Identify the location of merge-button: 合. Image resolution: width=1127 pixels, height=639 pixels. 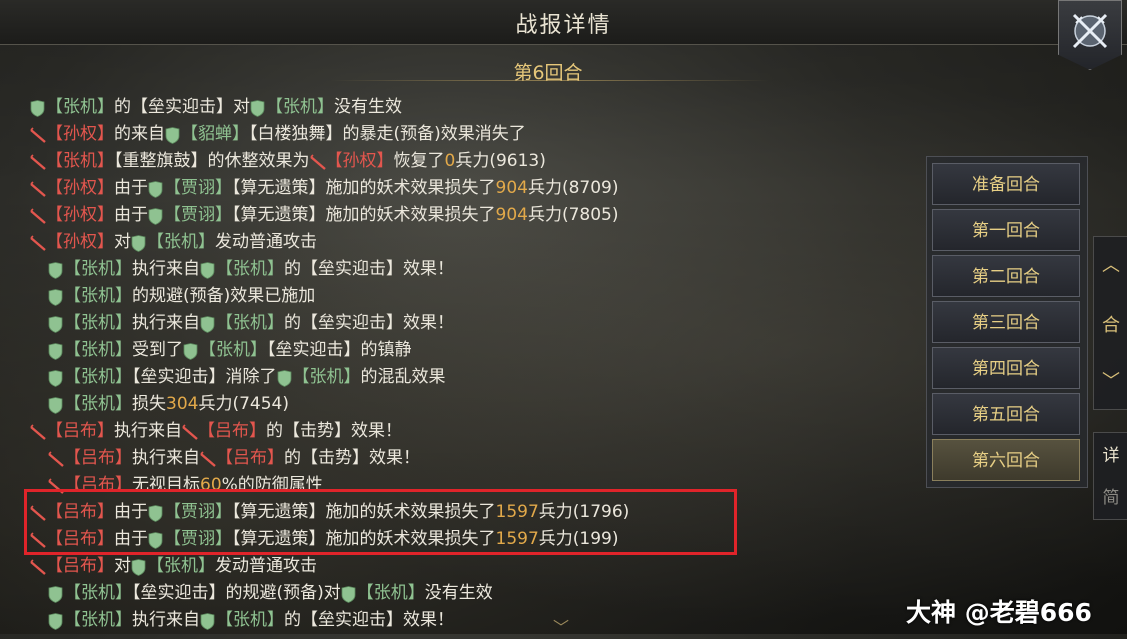
(1110, 324).